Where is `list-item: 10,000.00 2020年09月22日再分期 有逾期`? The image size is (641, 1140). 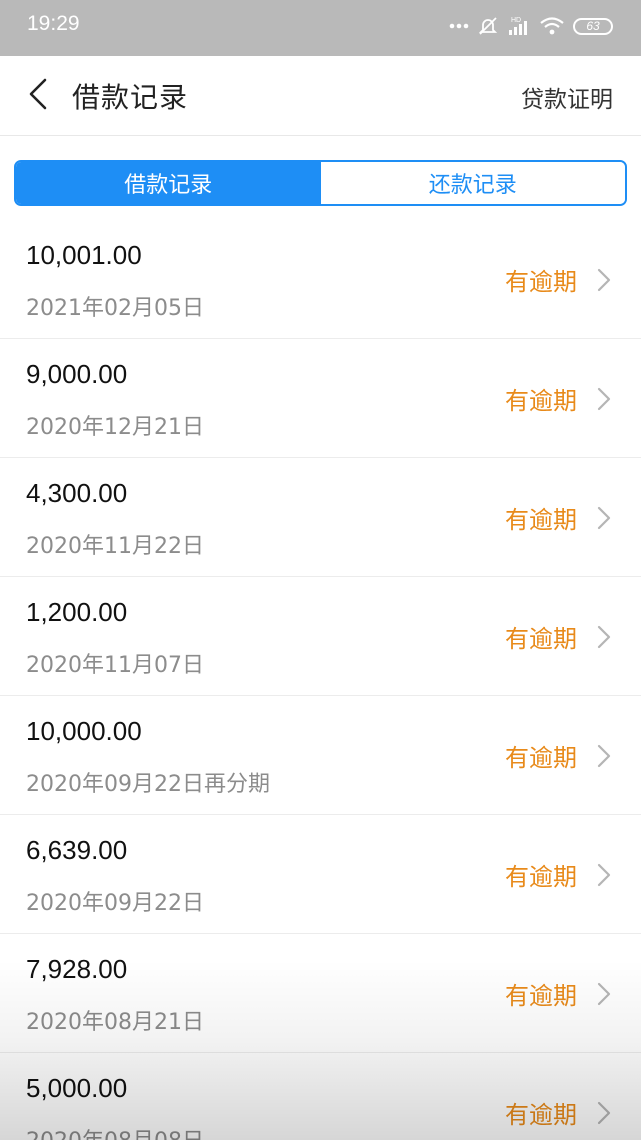 list-item: 10,000.00 2020年09月22日再分期 有逾期 is located at coordinates (320, 755).